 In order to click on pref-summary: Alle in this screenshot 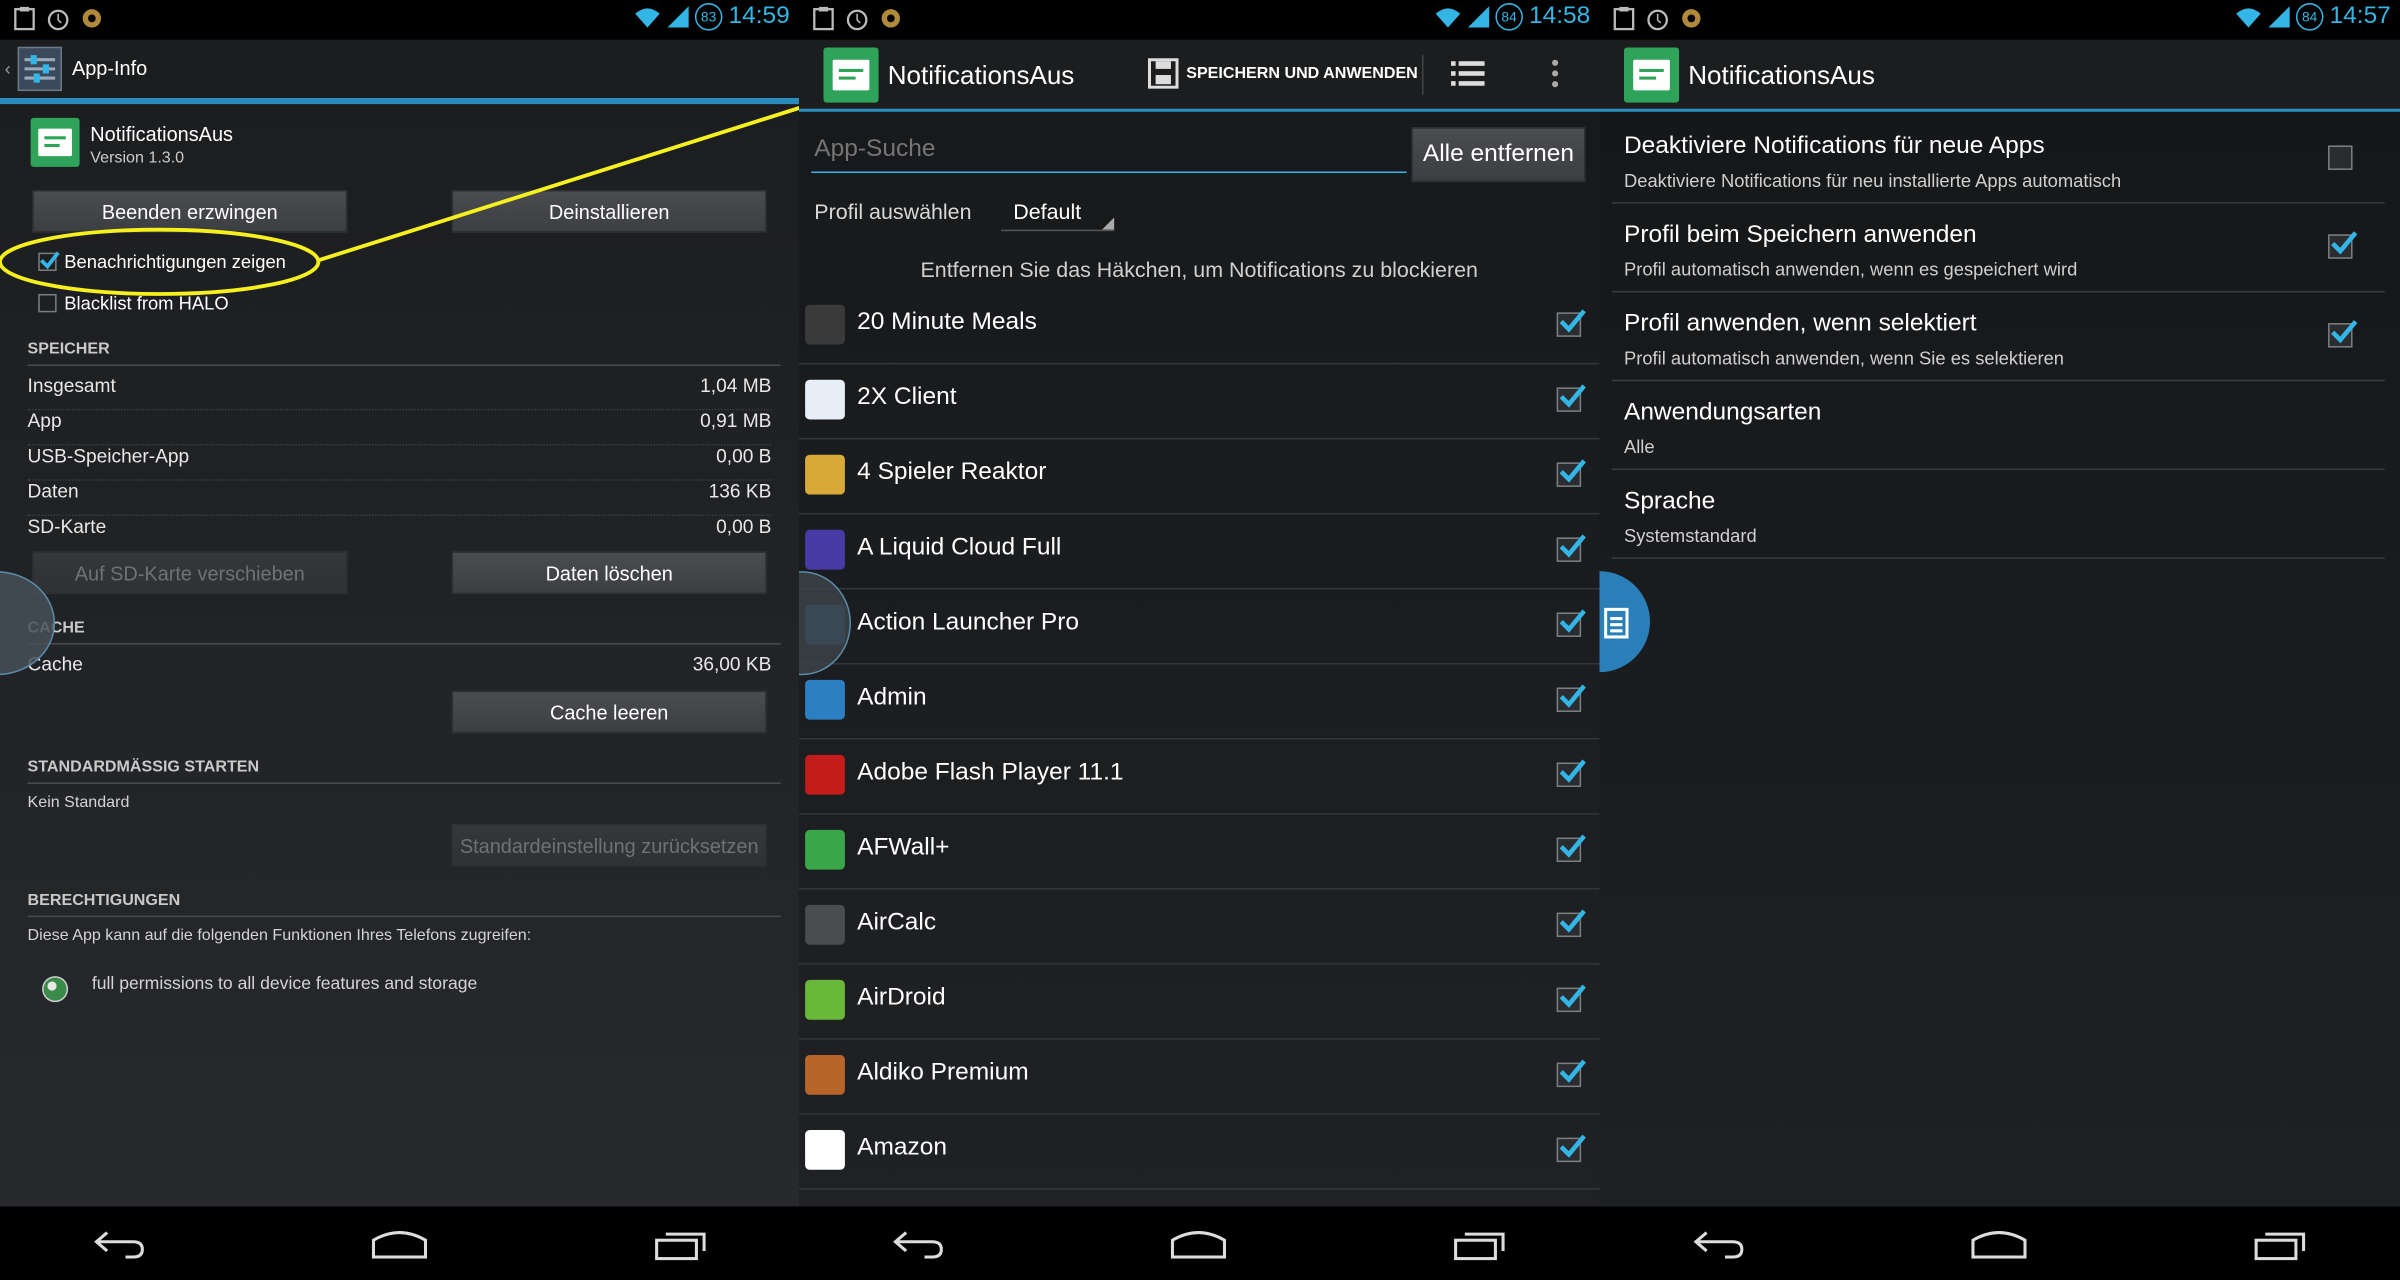, I will do `click(1639, 447)`.